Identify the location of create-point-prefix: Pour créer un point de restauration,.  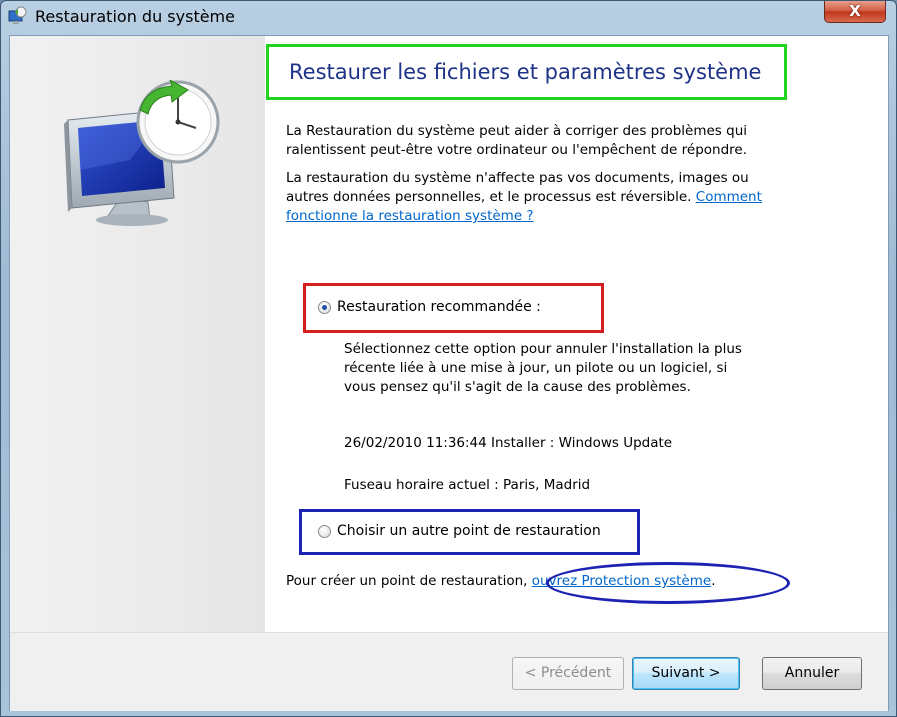
(407, 581).